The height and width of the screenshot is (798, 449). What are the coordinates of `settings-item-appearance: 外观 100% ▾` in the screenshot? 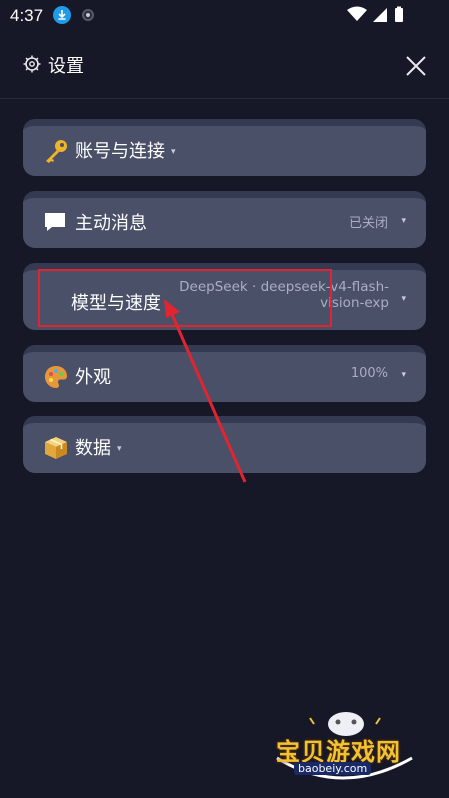 It's located at (224, 373).